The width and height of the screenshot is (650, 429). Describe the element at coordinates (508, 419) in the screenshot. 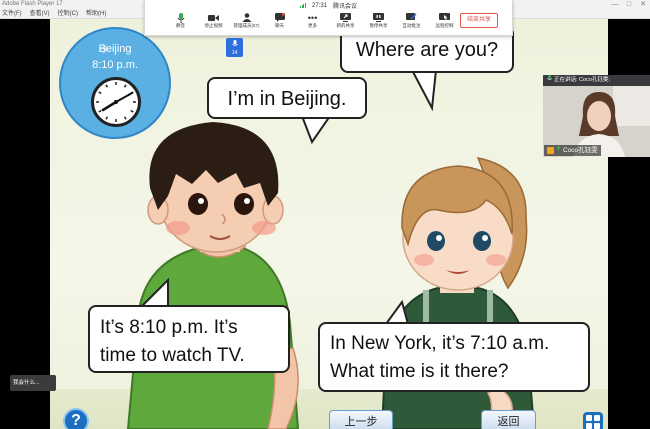

I see `back-button: 返回` at that location.